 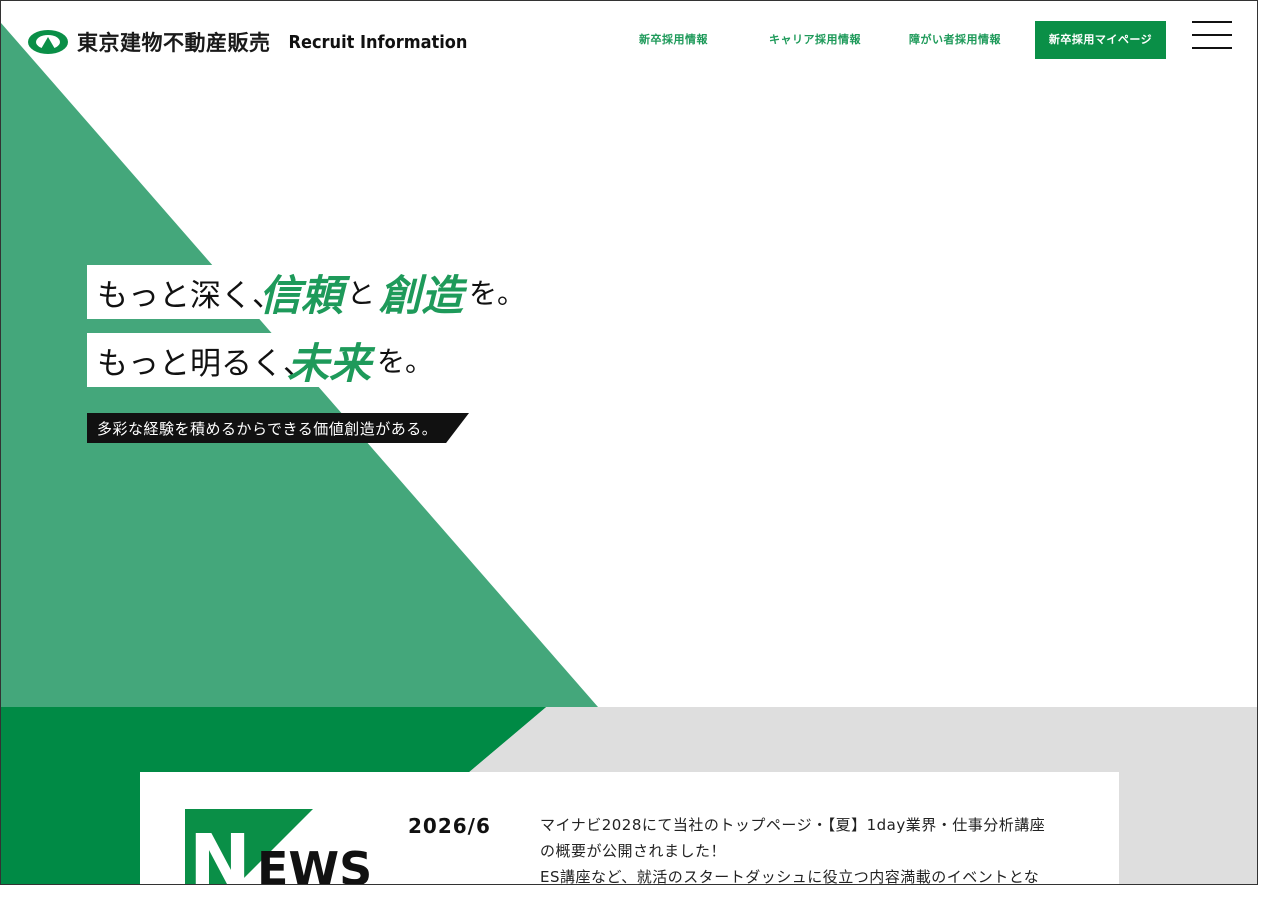 I want to click on news-heading-letter: N, so click(x=220, y=852).